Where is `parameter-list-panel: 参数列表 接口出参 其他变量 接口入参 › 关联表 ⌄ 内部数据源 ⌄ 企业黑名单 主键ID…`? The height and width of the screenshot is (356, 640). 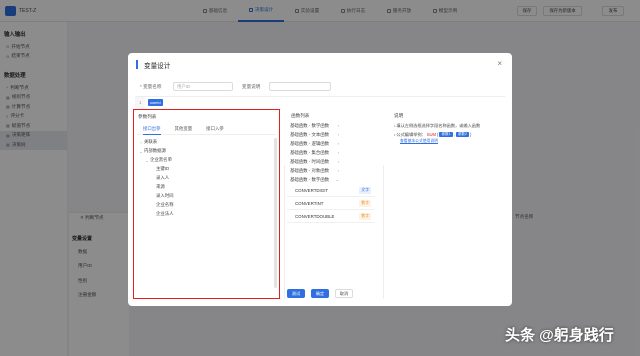
parameter-list-panel: 参数列表 接口出参 其他变量 接口入参 › 关联表 ⌄ 内部数据源 ⌄ 企业黑名单 主键ID… is located at coordinates (206, 204).